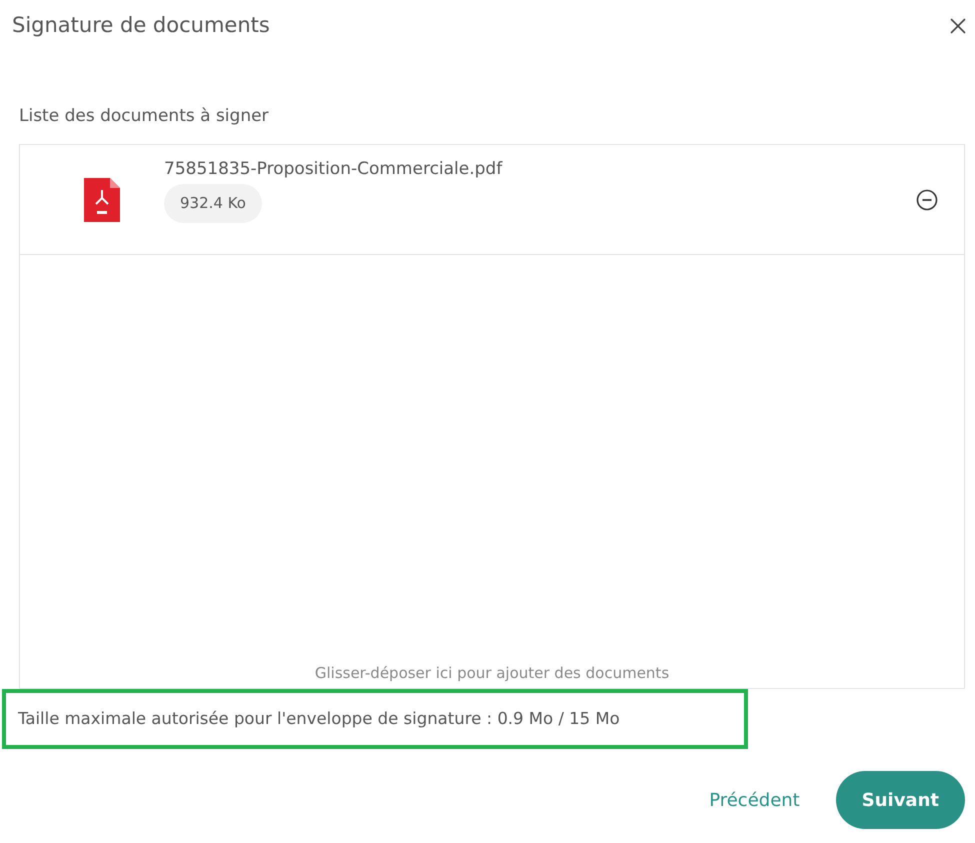 The width and height of the screenshot is (975, 843). Describe the element at coordinates (319, 719) in the screenshot. I see `size-limit-text: Taille maximale autorisée pour l'enveloppe de signature : 0.9 Mo / 15 Mo` at that location.